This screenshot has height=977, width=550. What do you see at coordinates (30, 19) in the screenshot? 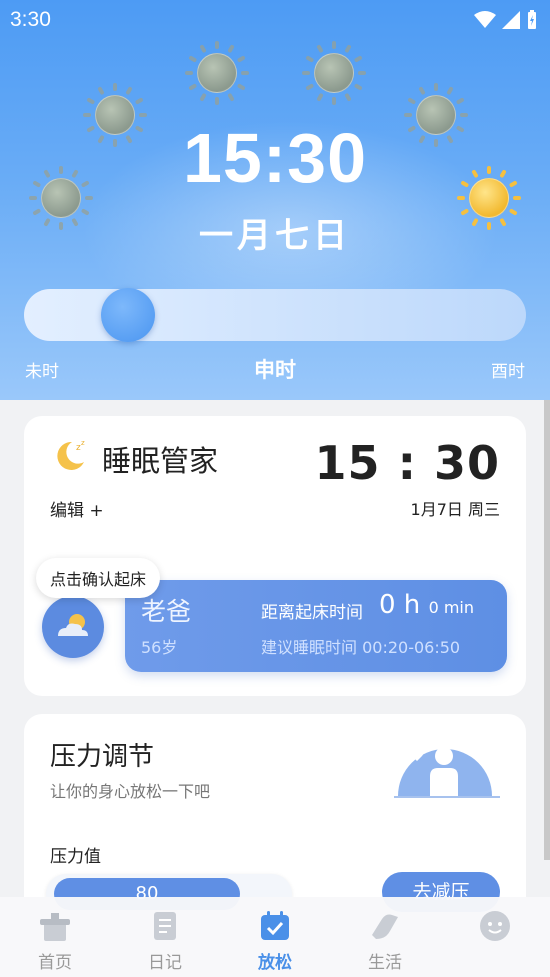
I see `status-time: 3:30` at bounding box center [30, 19].